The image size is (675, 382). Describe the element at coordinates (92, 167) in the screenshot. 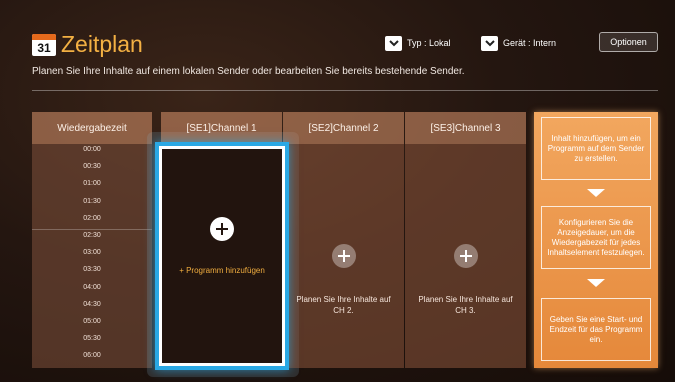

I see `time-label: 00:30` at that location.